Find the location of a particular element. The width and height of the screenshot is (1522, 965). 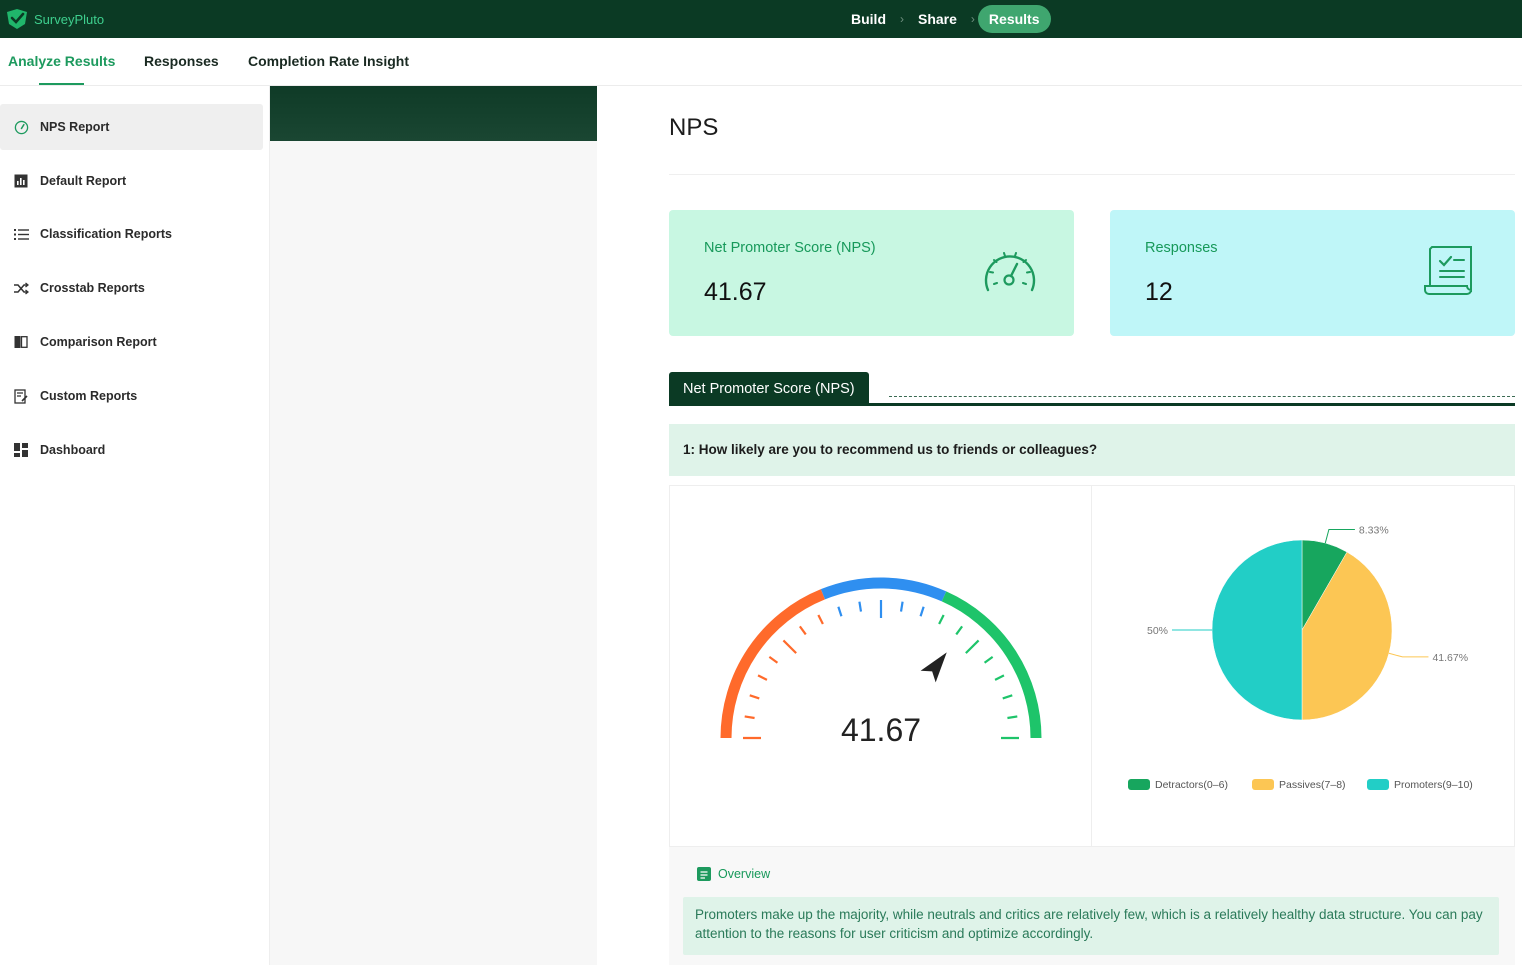

page-title: NPS is located at coordinates (694, 127).